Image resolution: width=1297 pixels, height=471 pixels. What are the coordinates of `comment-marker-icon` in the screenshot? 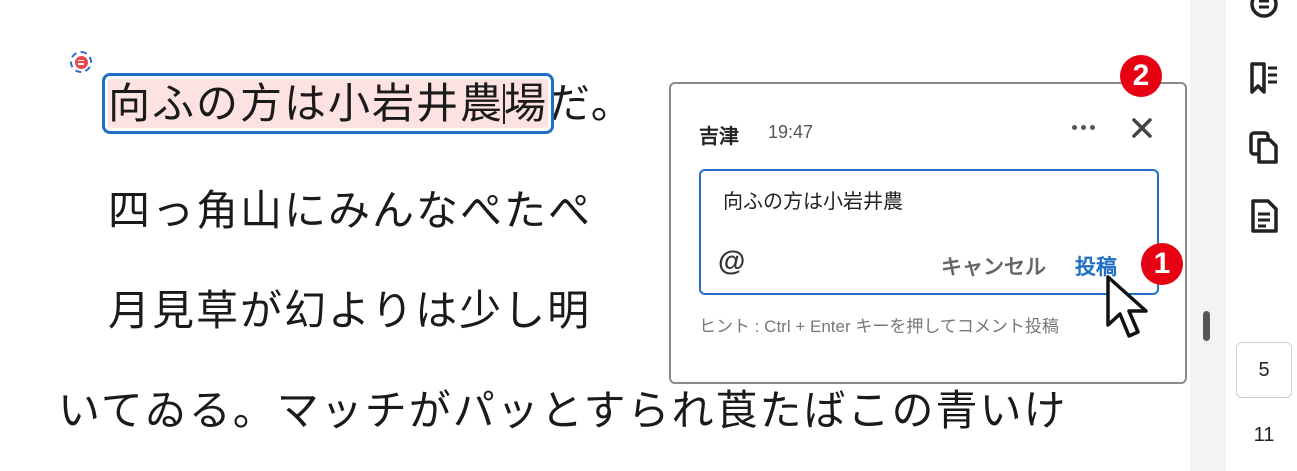 It's located at (81, 62).